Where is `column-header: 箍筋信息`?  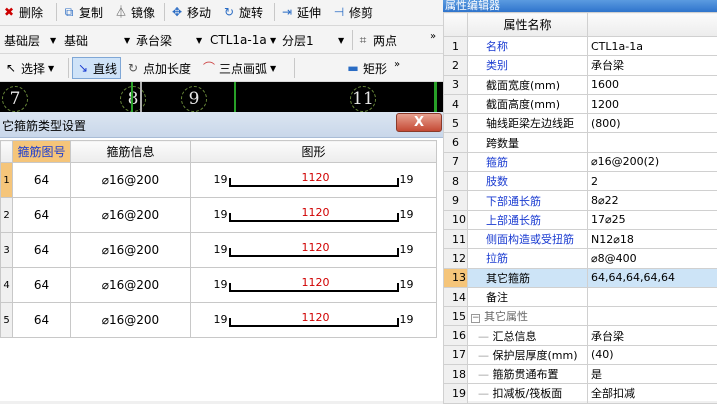
column-header: 箍筋信息 is located at coordinates (131, 152).